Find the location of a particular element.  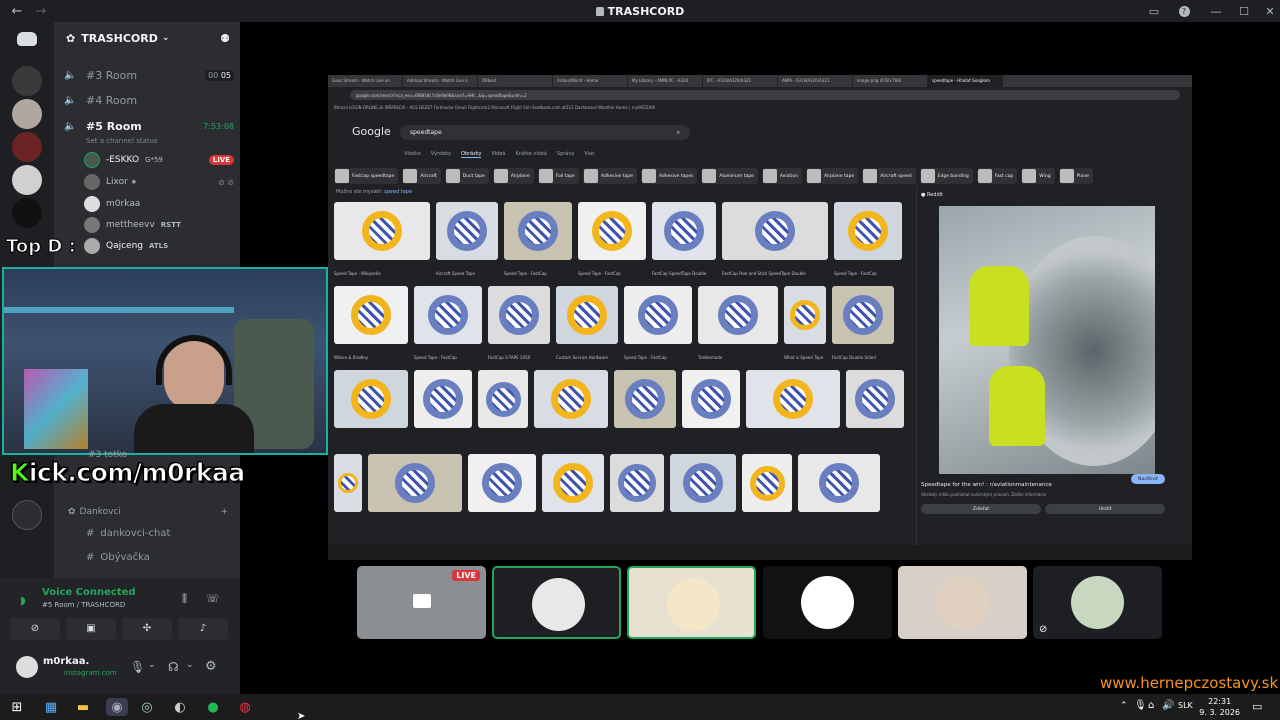

file-explorer-app-icon: ▦ is located at coordinates (51, 707).